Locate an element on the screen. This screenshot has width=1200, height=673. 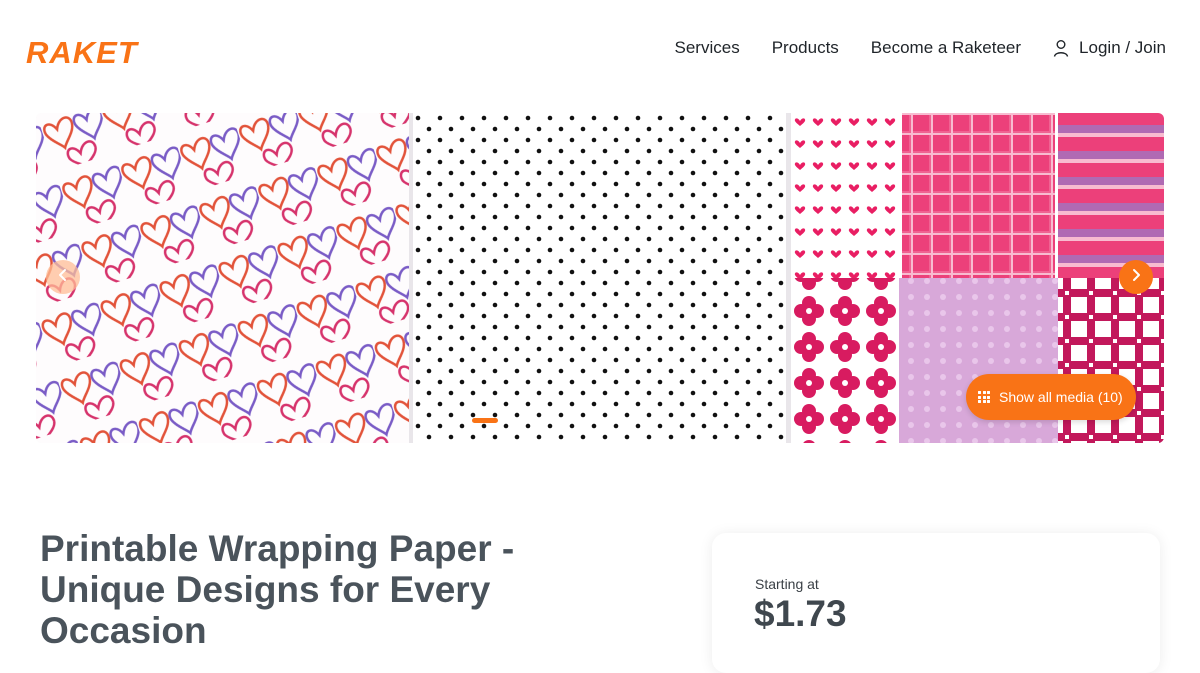
nav-services: Services is located at coordinates (707, 48).